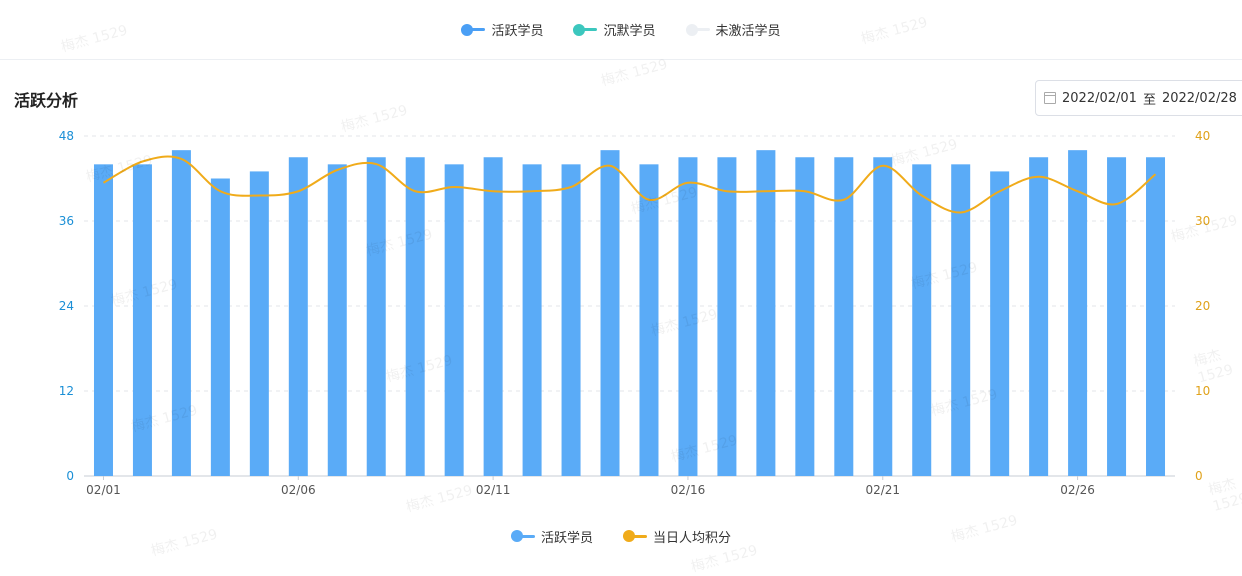 Image resolution: width=1242 pixels, height=576 pixels. I want to click on legend-label: 当日人均积分, so click(692, 538).